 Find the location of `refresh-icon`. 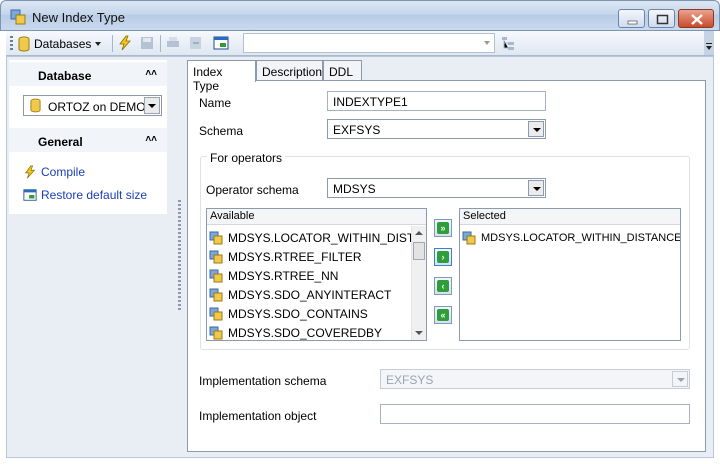

refresh-icon is located at coordinates (196, 43).